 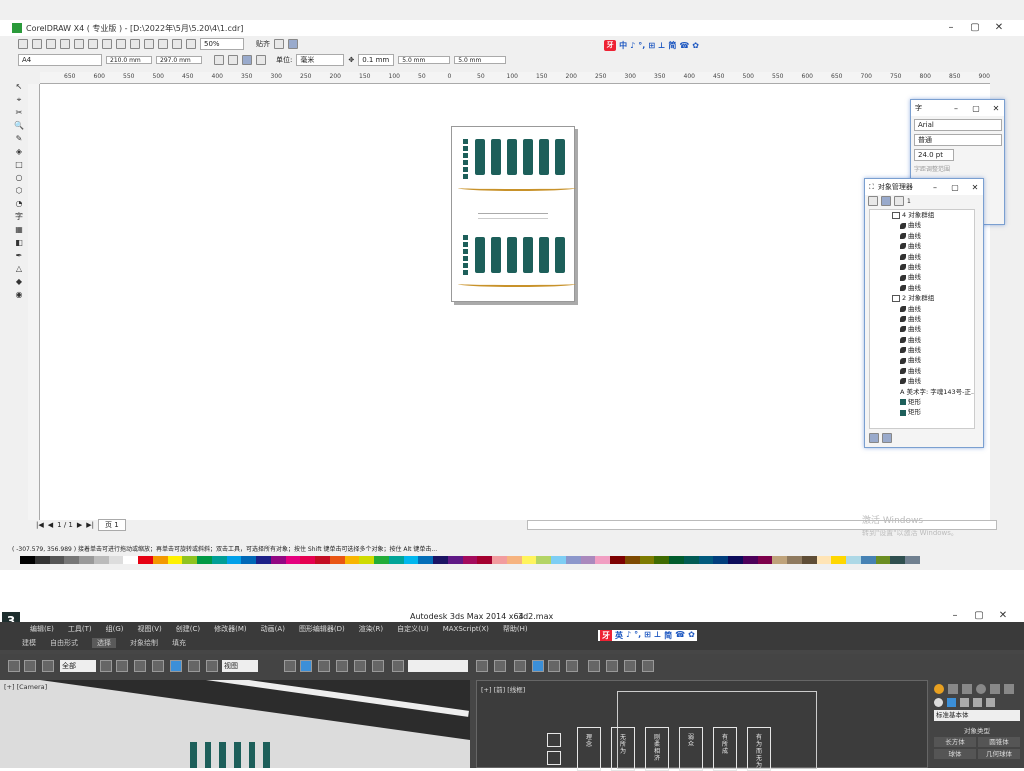 What do you see at coordinates (899, 201) in the screenshot?
I see `layer-manager-icon` at bounding box center [899, 201].